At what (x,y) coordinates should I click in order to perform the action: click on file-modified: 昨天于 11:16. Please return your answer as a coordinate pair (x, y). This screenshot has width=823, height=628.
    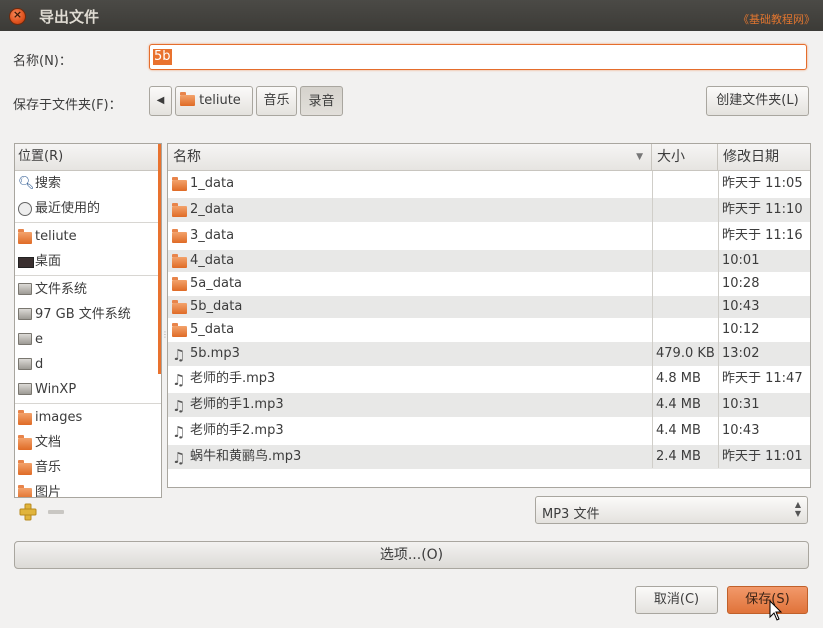
    Looking at the image, I should click on (762, 235).